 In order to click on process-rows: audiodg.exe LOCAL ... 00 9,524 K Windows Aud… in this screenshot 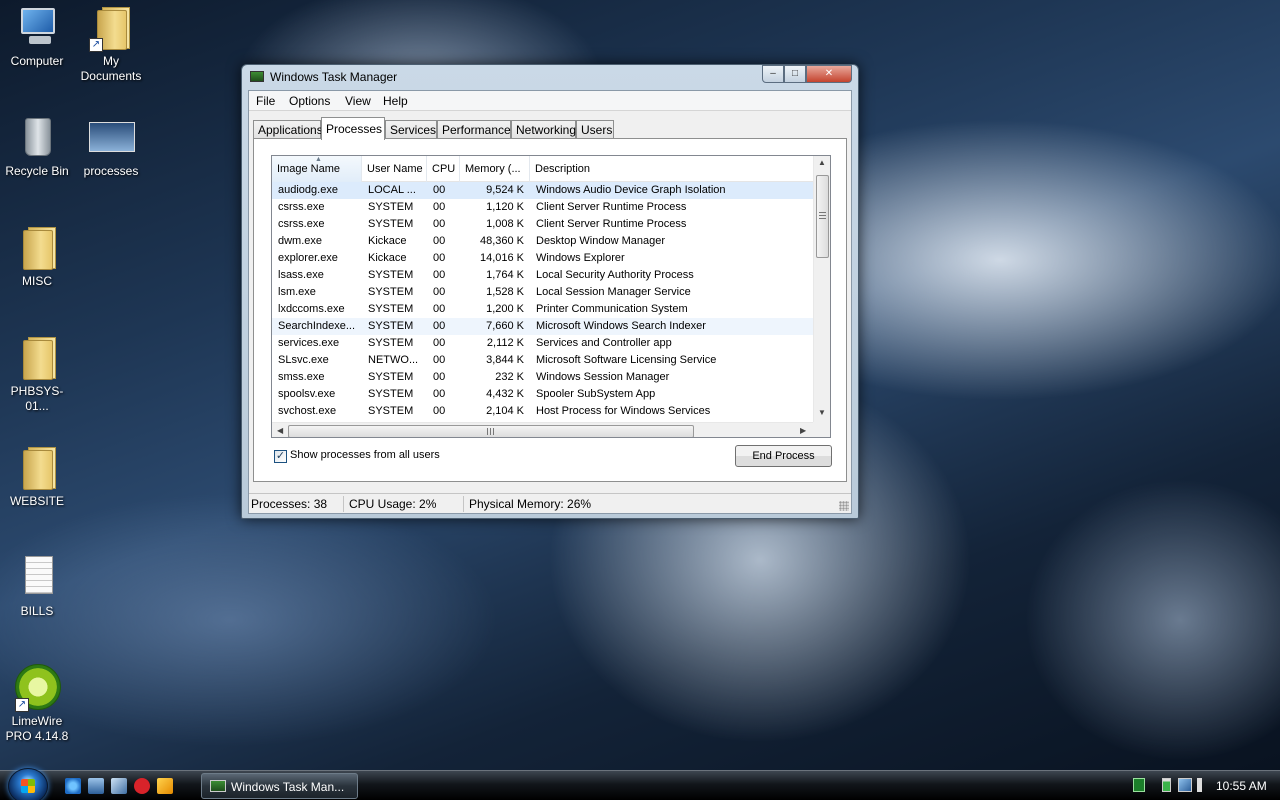, I will do `click(542, 302)`.